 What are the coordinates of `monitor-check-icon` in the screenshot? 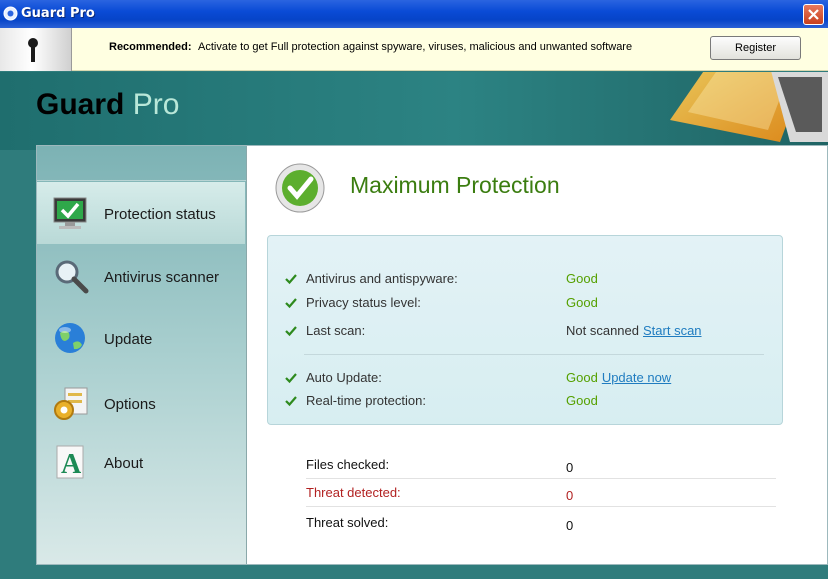 It's located at (70, 213).